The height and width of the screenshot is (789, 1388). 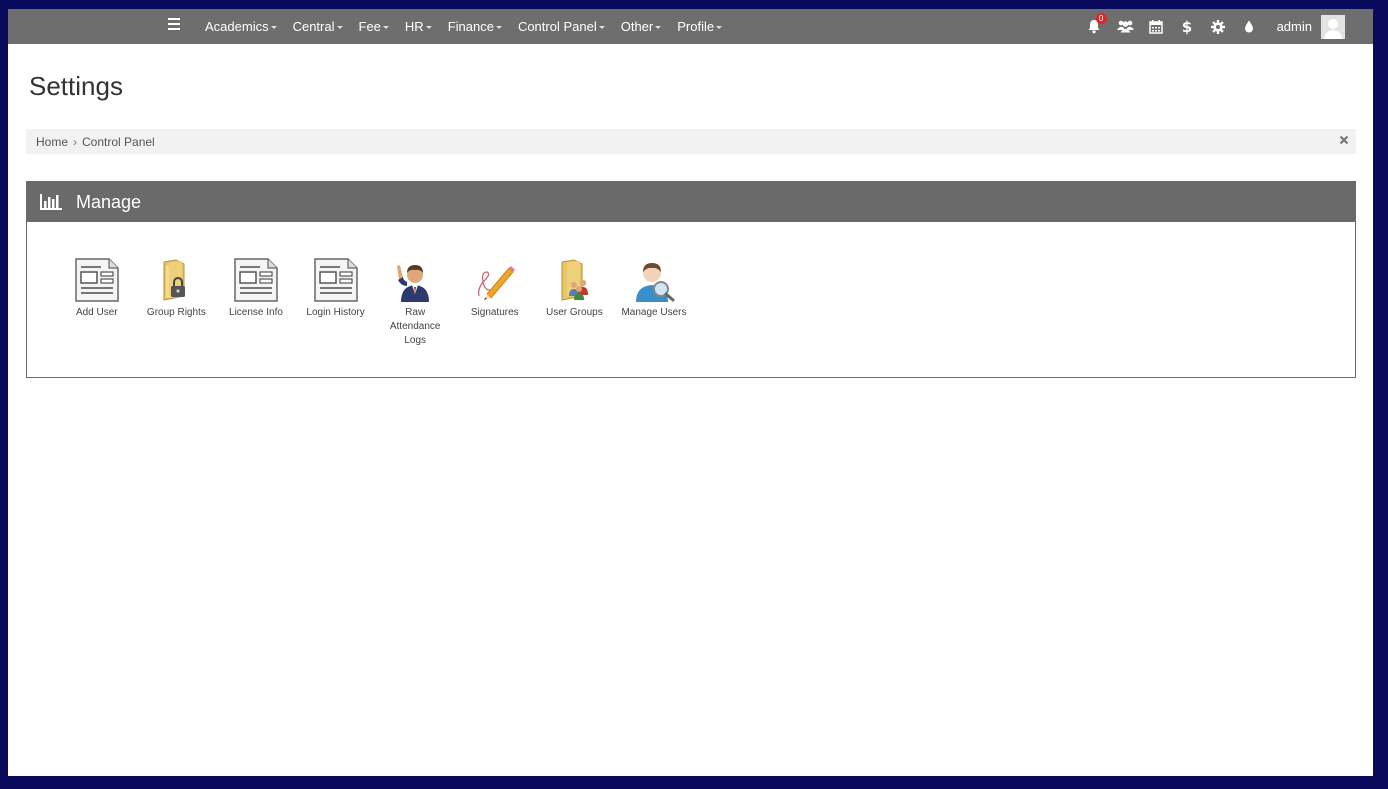 I want to click on gear-icon, so click(x=1218, y=26).